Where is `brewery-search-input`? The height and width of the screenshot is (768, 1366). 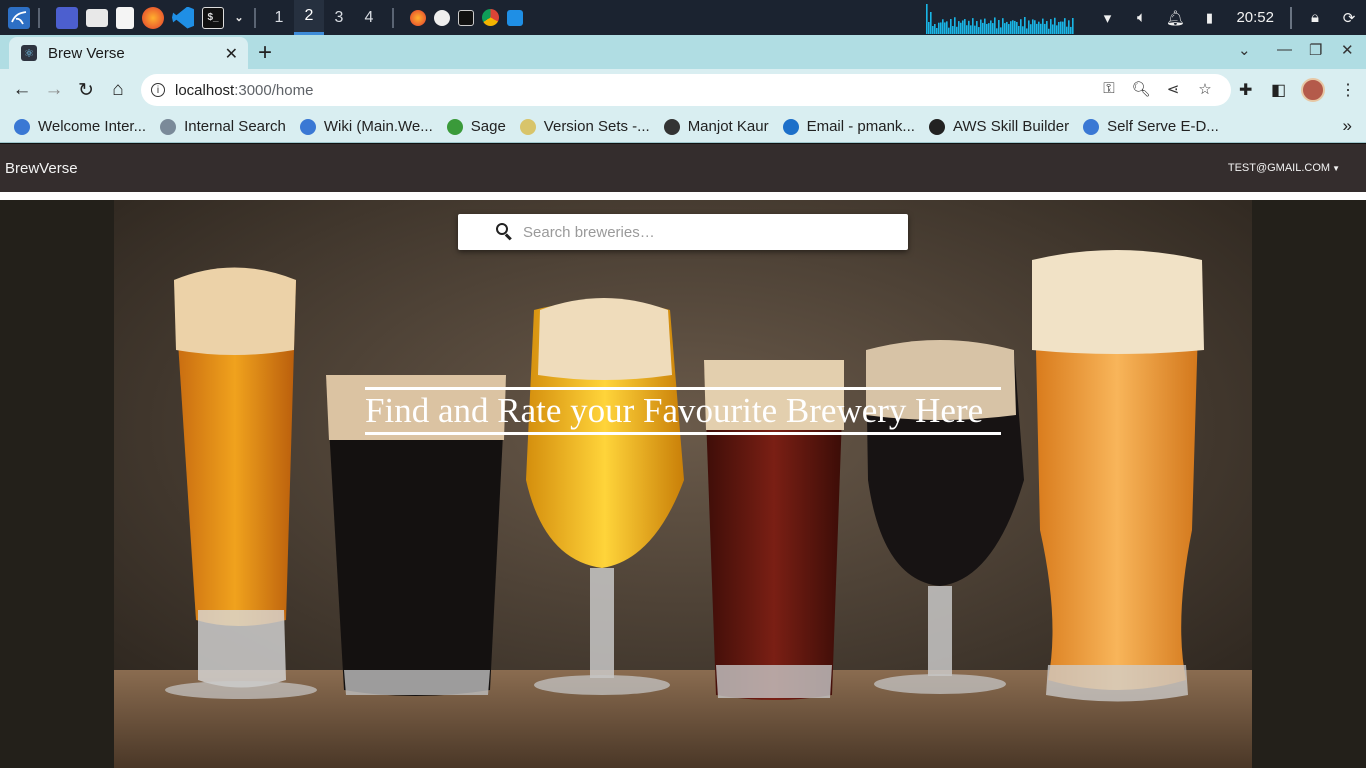 brewery-search-input is located at coordinates (703, 232).